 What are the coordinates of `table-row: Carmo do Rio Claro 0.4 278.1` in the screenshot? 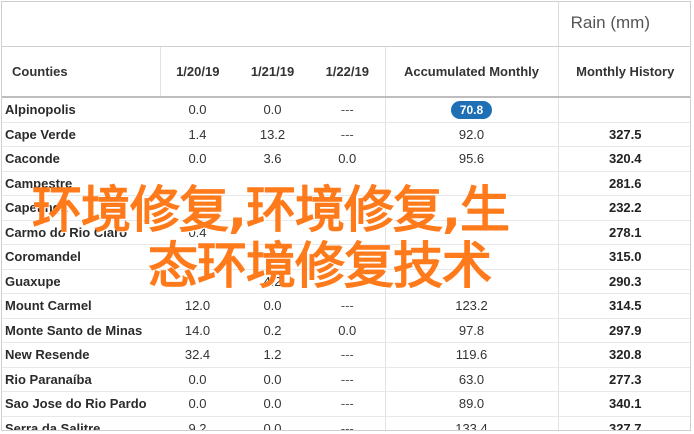 It's located at (346, 232).